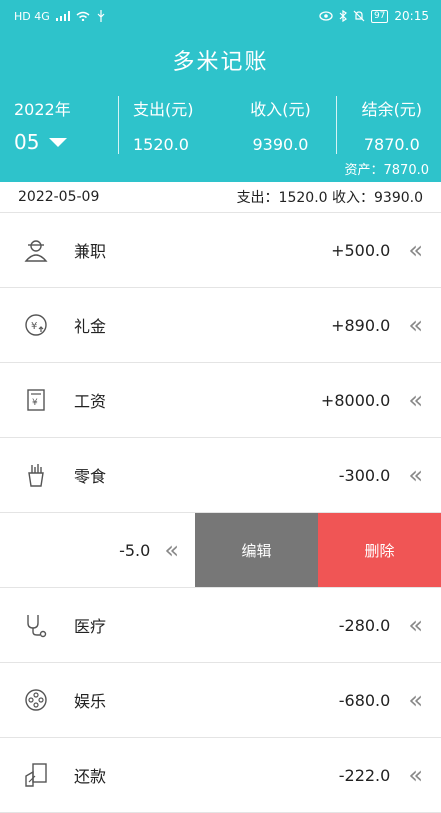 The width and height of the screenshot is (441, 813). Describe the element at coordinates (280, 144) in the screenshot. I see `income-value: 9390.0` at that location.